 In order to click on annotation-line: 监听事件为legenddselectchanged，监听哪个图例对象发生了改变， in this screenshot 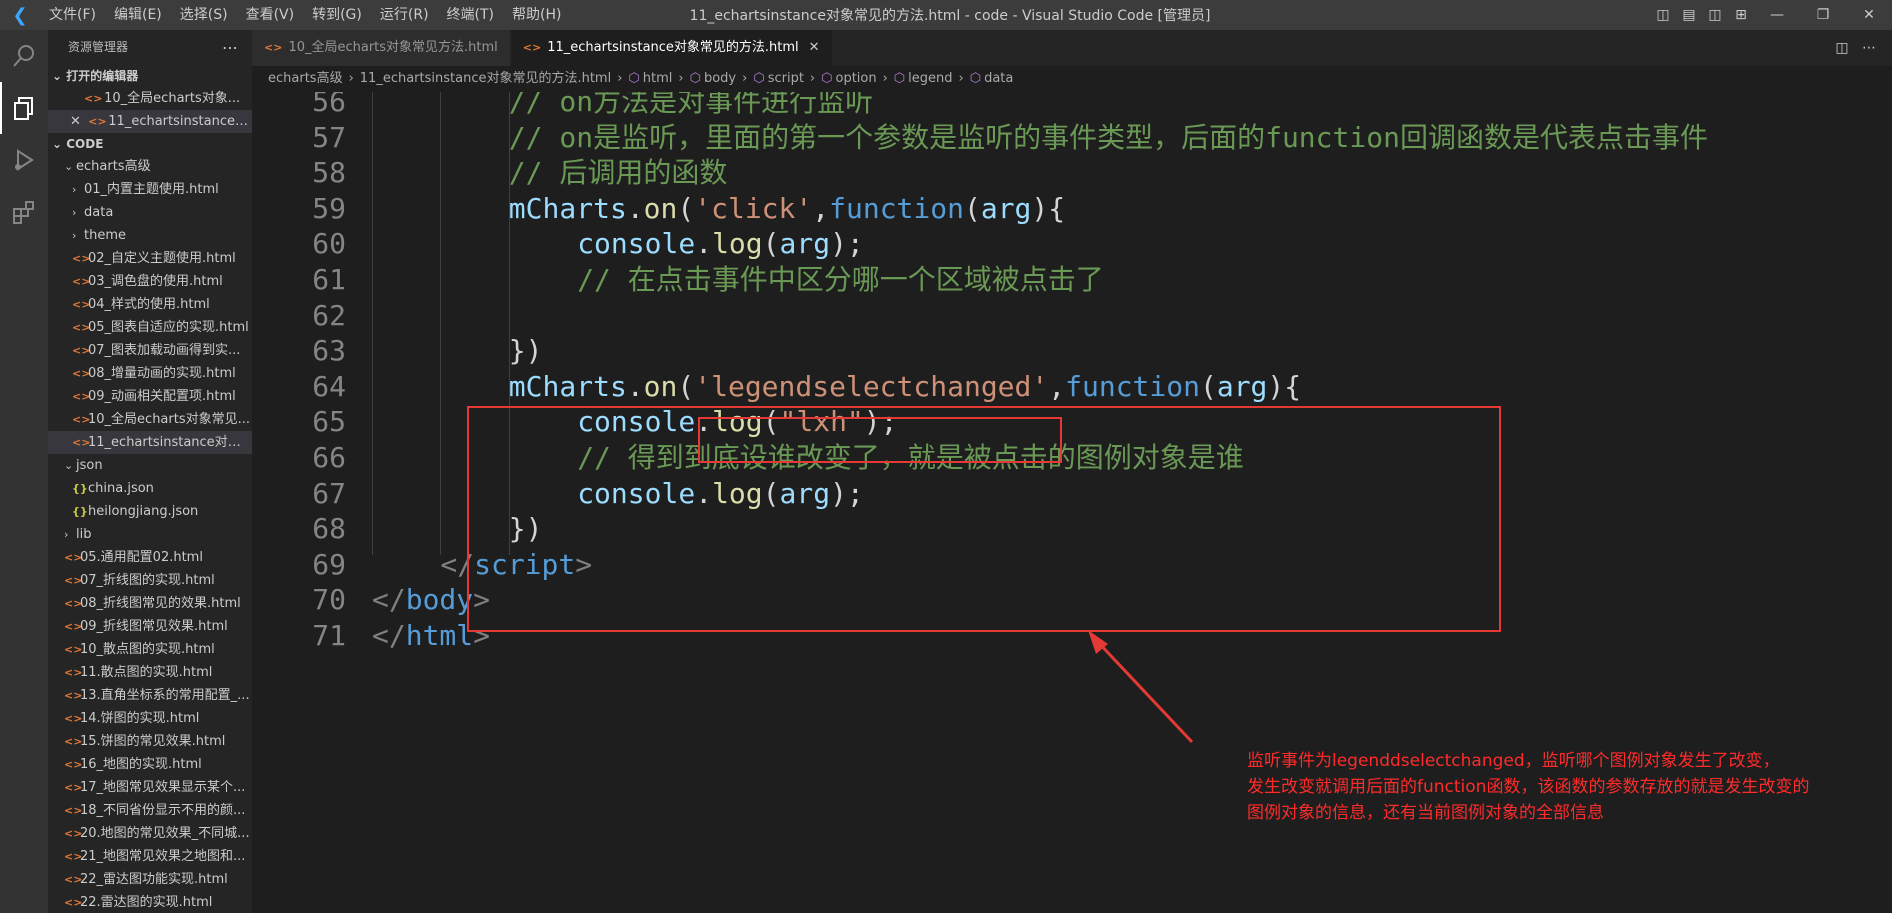, I will do `click(1513, 761)`.